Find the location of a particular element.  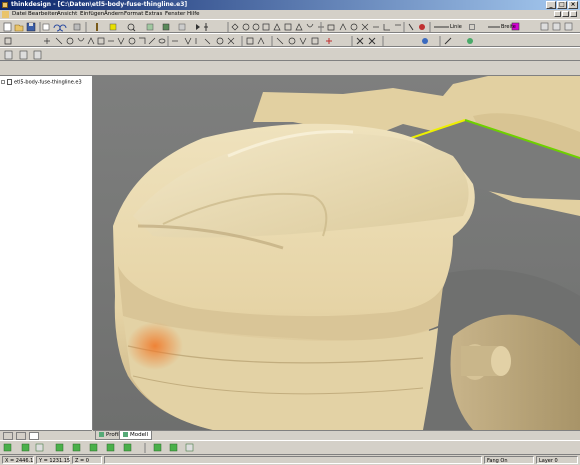

tertiary-toolbar is located at coordinates (290, 54).